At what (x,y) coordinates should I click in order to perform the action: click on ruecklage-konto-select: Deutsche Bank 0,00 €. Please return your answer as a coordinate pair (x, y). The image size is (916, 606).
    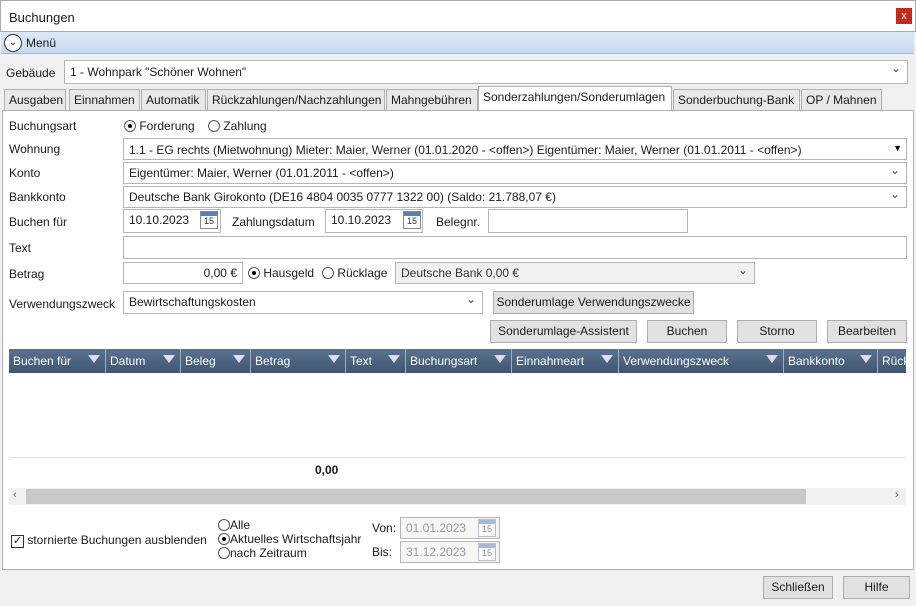
    Looking at the image, I should click on (575, 273).